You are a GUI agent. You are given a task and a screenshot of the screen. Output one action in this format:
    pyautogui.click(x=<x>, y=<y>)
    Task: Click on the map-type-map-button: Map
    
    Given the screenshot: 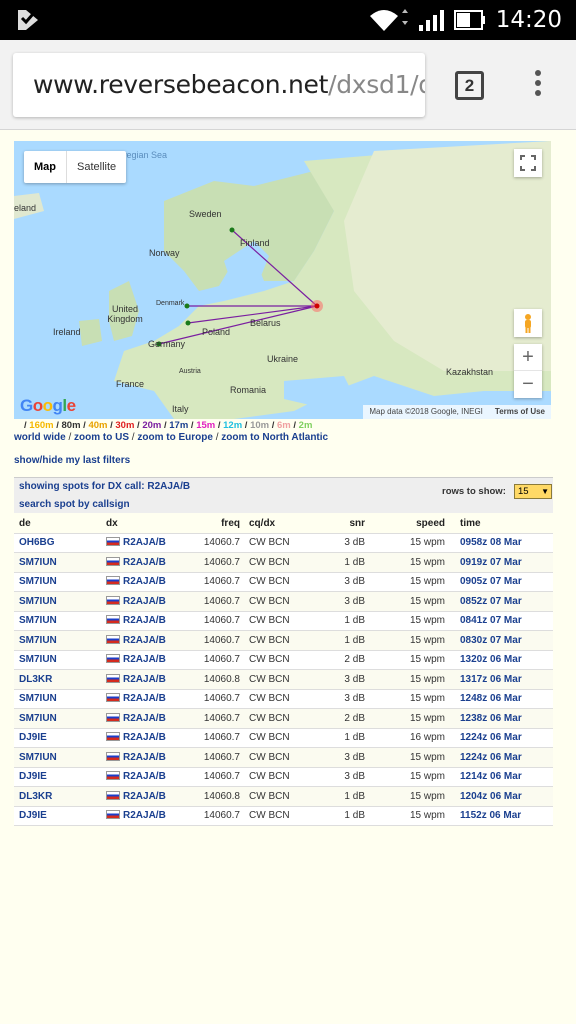 What is the action you would take?
    pyautogui.click(x=45, y=167)
    